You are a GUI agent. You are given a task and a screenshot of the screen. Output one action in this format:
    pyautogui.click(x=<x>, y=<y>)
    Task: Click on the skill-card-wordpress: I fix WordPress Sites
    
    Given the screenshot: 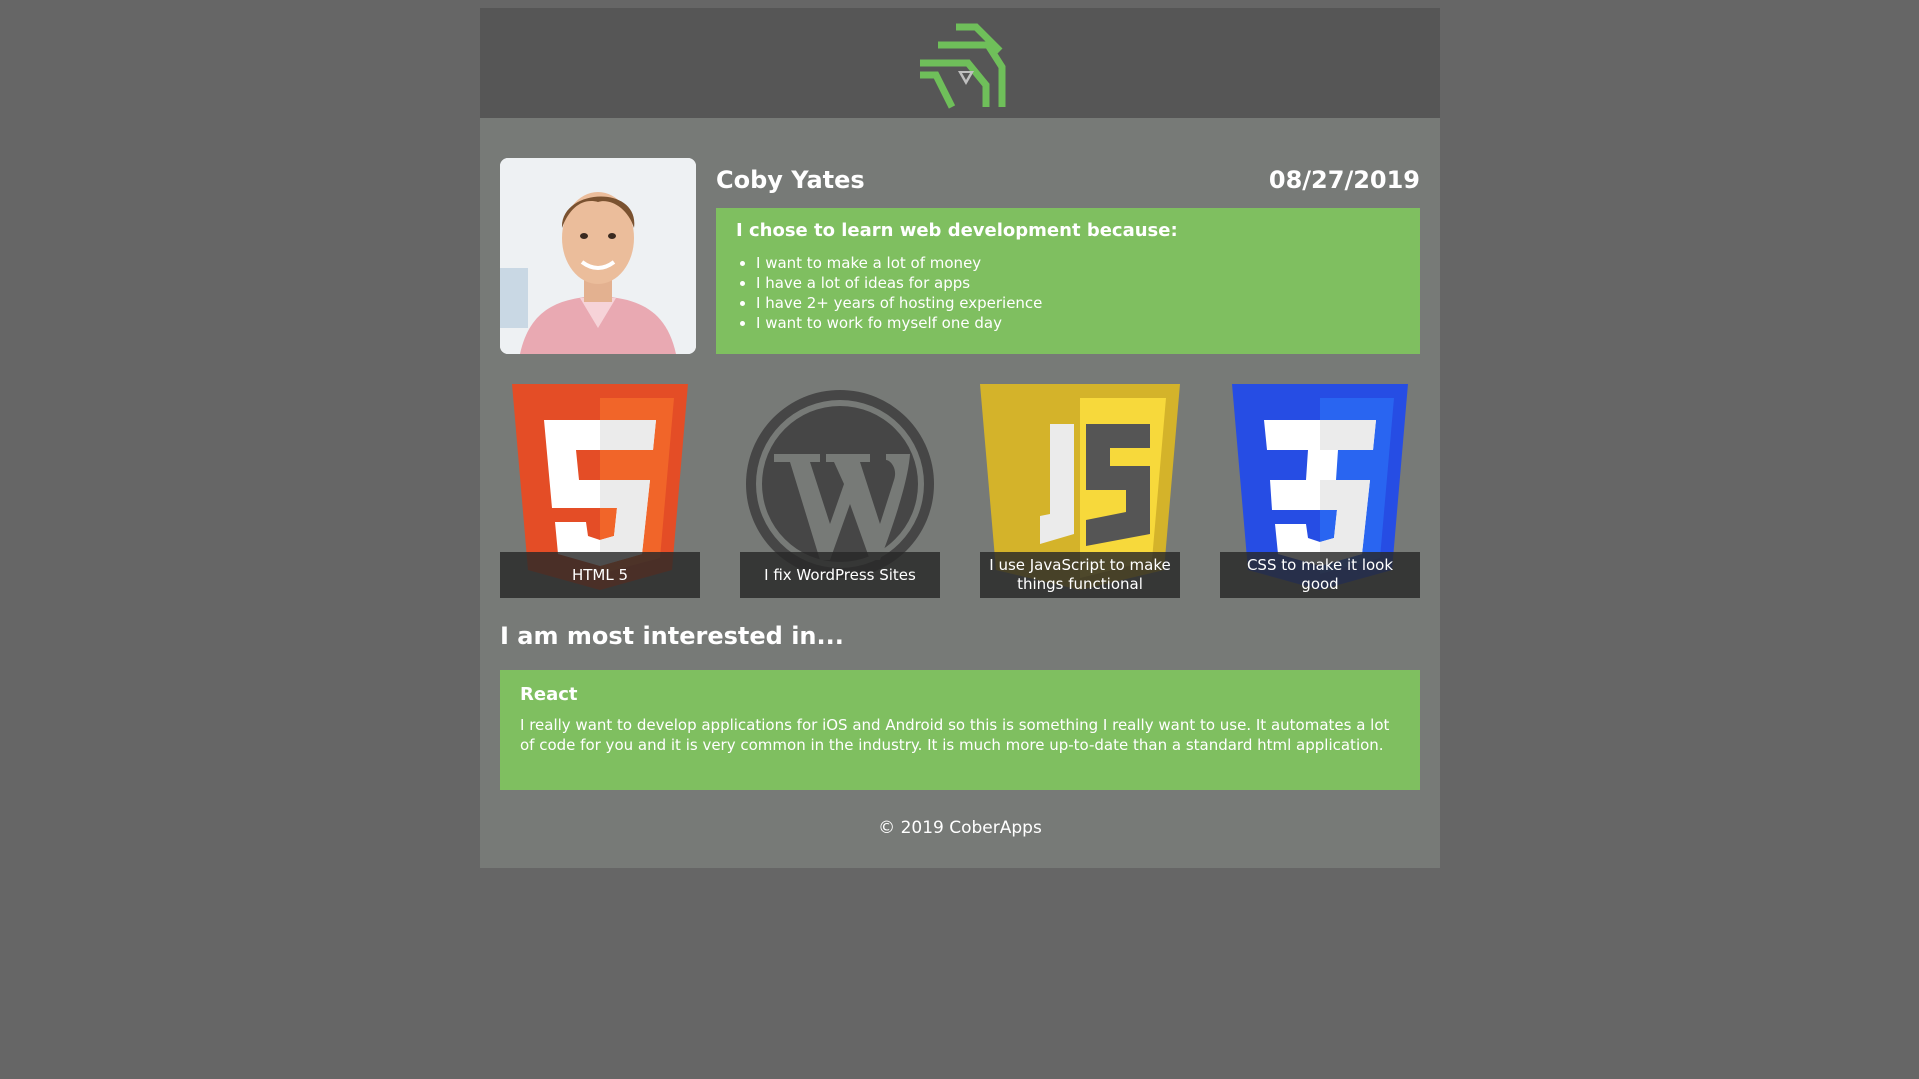 What is the action you would take?
    pyautogui.click(x=840, y=491)
    